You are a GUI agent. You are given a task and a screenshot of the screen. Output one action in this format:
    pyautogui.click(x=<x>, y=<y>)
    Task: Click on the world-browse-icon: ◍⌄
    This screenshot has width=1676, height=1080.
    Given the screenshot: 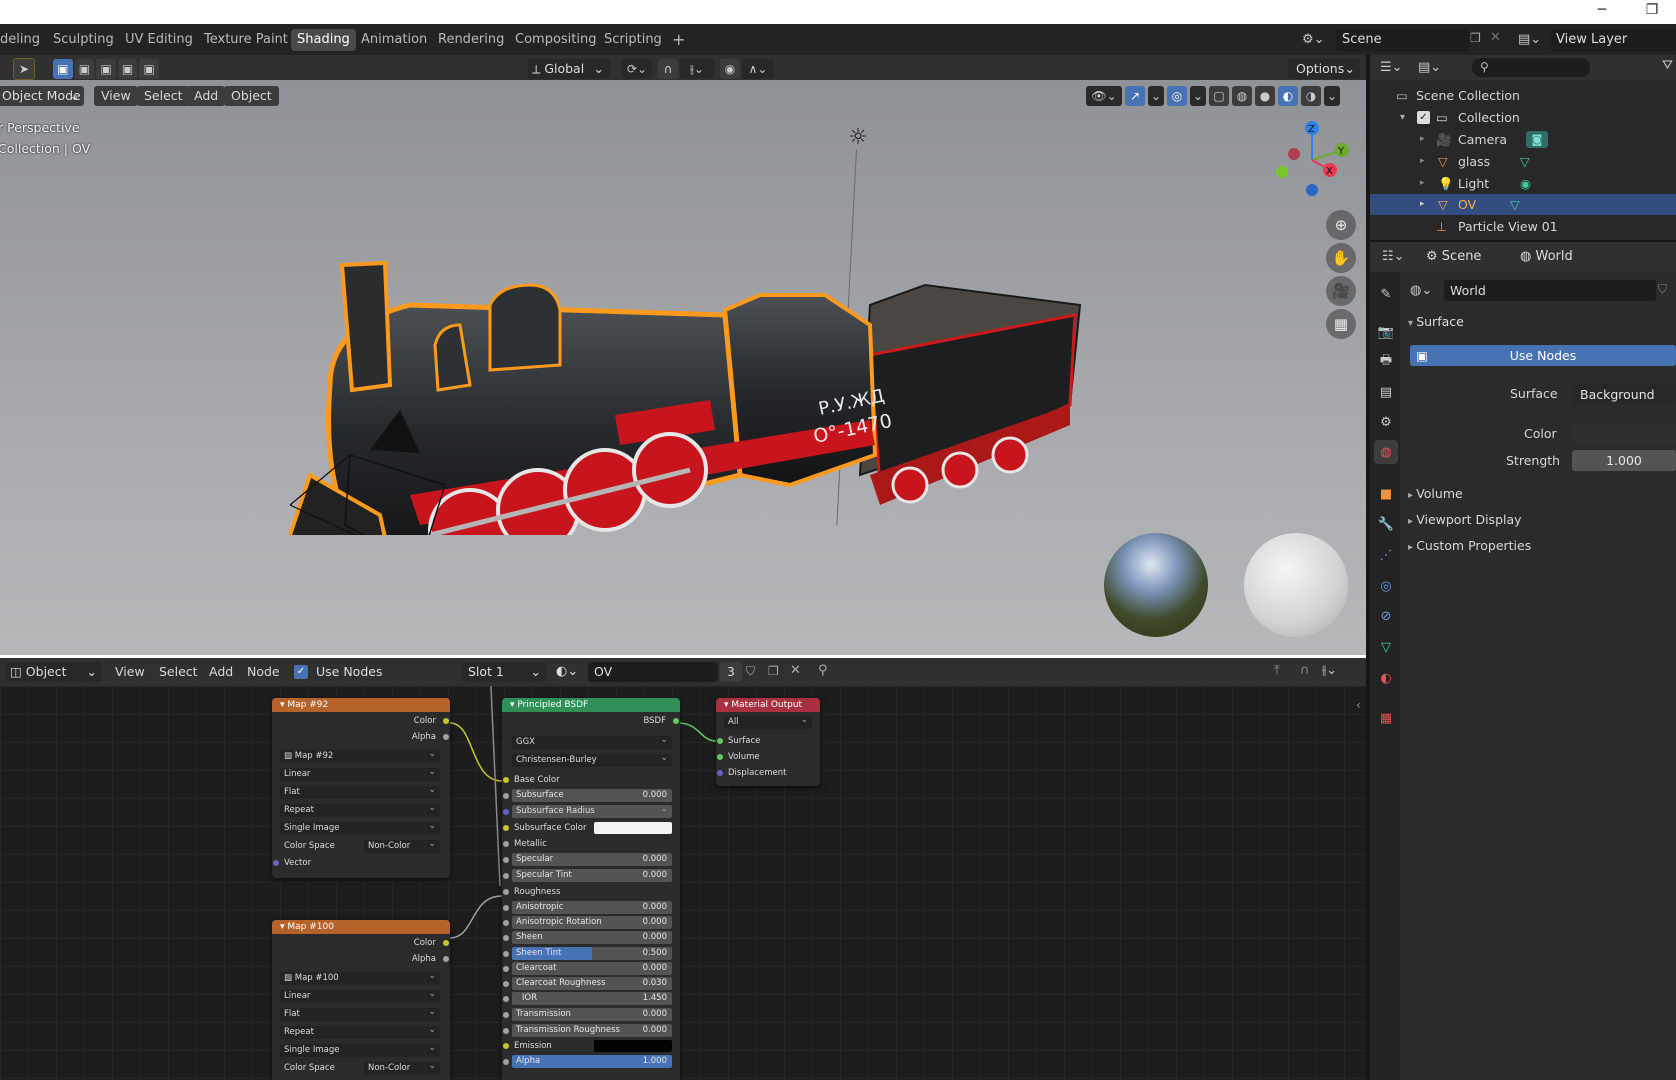 What is the action you would take?
    pyautogui.click(x=1425, y=290)
    